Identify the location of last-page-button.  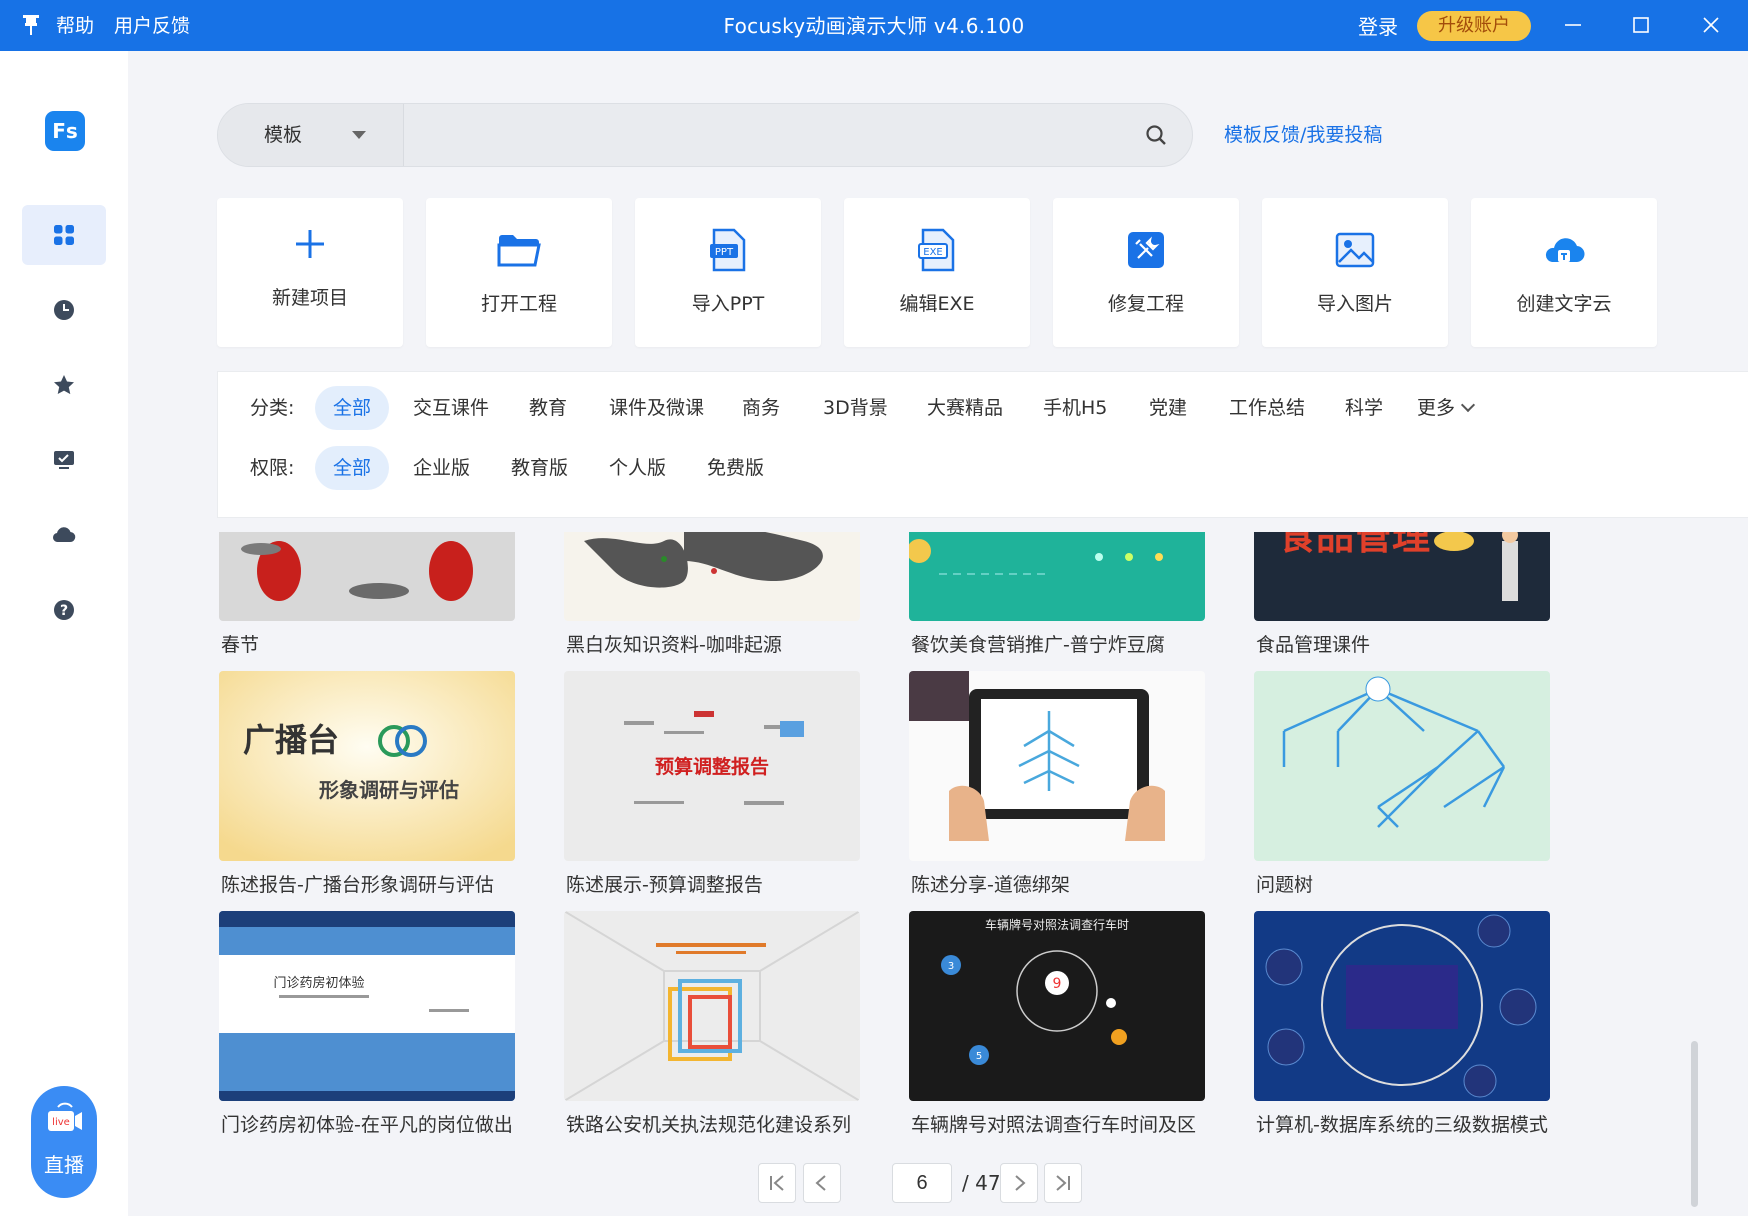
(1063, 1183).